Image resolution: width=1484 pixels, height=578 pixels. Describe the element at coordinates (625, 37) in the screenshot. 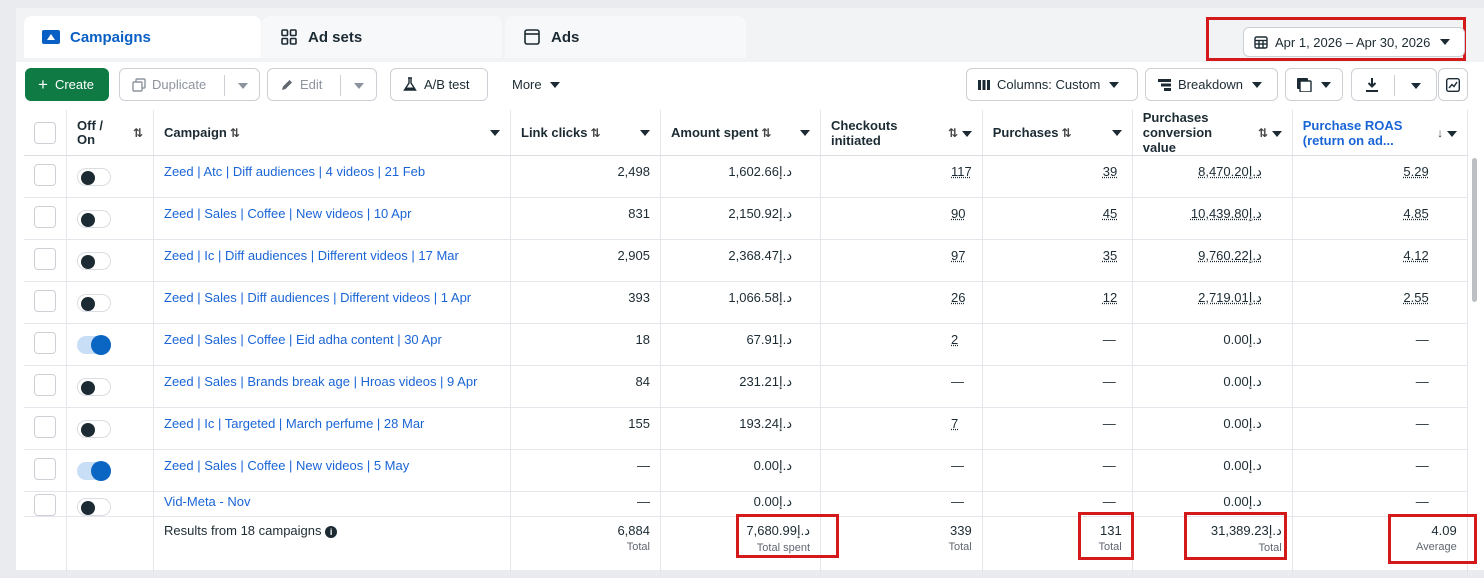

I see `tab-ads: Ads` at that location.